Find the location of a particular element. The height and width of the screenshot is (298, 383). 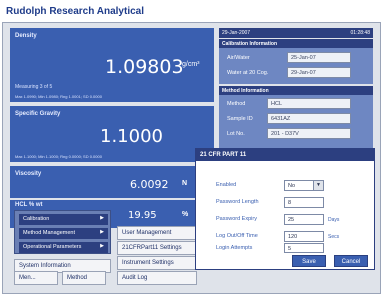

menu-item-calibration: Calibration ▶ is located at coordinates (63, 219).